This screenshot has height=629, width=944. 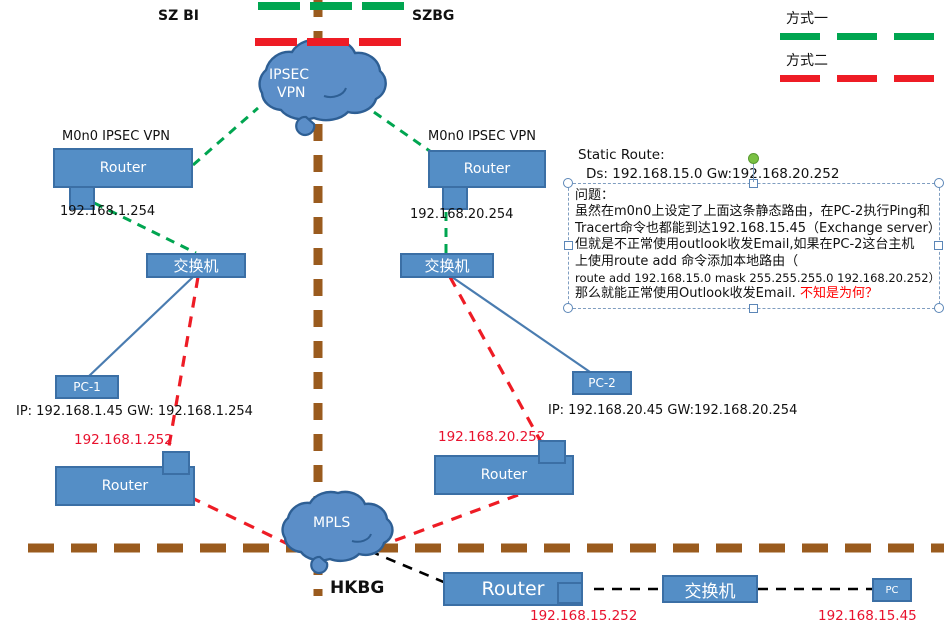 I want to click on legend-method-one-label: 方式一, so click(x=807, y=19).